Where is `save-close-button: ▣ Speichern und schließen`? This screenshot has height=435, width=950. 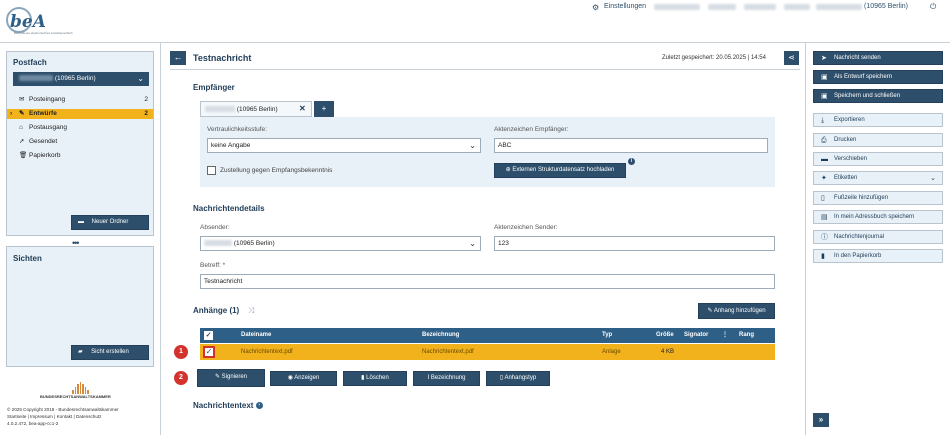 save-close-button: ▣ Speichern und schließen is located at coordinates (878, 96).